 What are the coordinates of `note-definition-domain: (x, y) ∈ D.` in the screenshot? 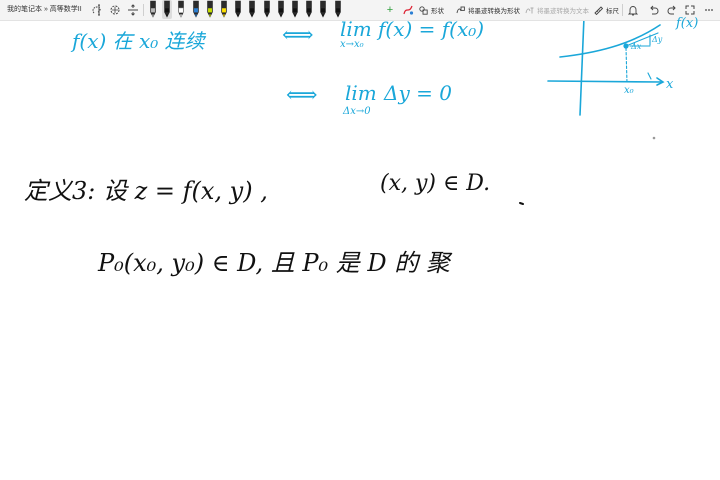 It's located at (435, 183).